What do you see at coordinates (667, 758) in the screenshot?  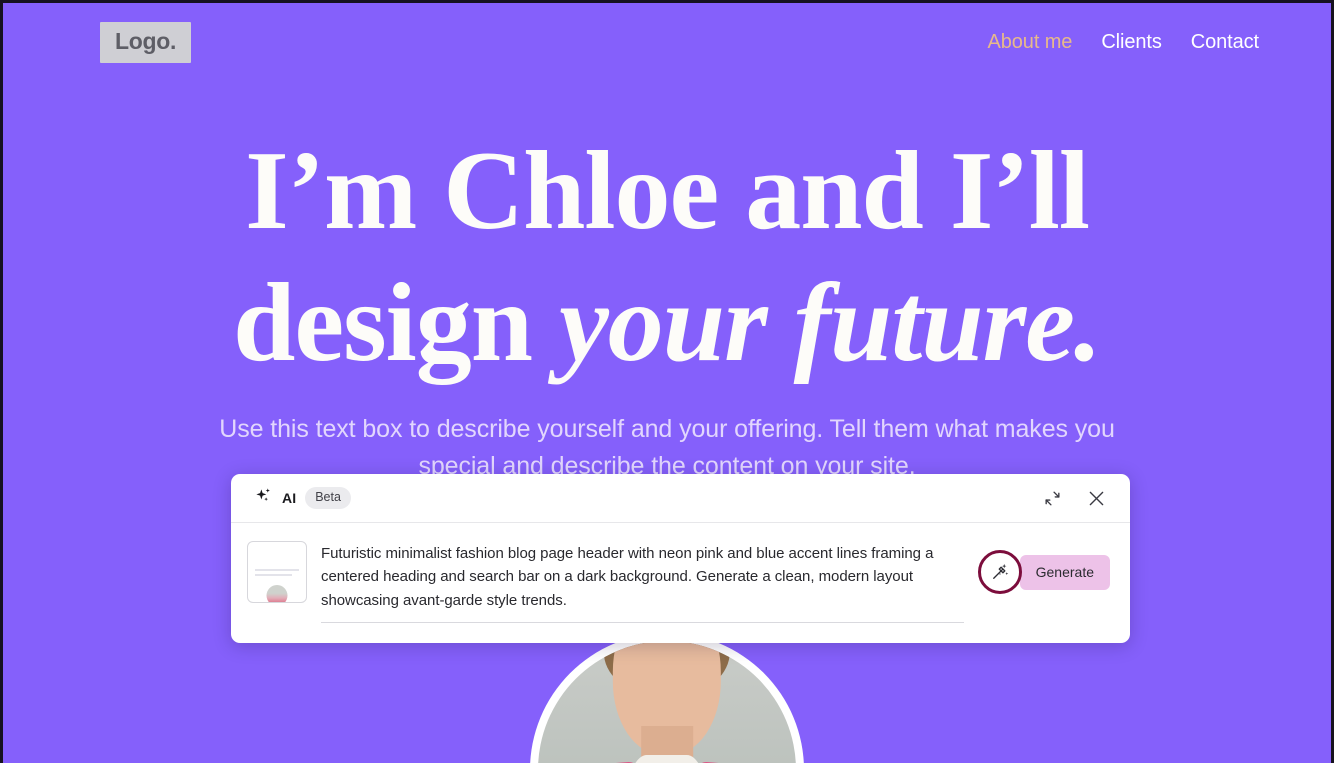 I see `photo-turtleneck` at bounding box center [667, 758].